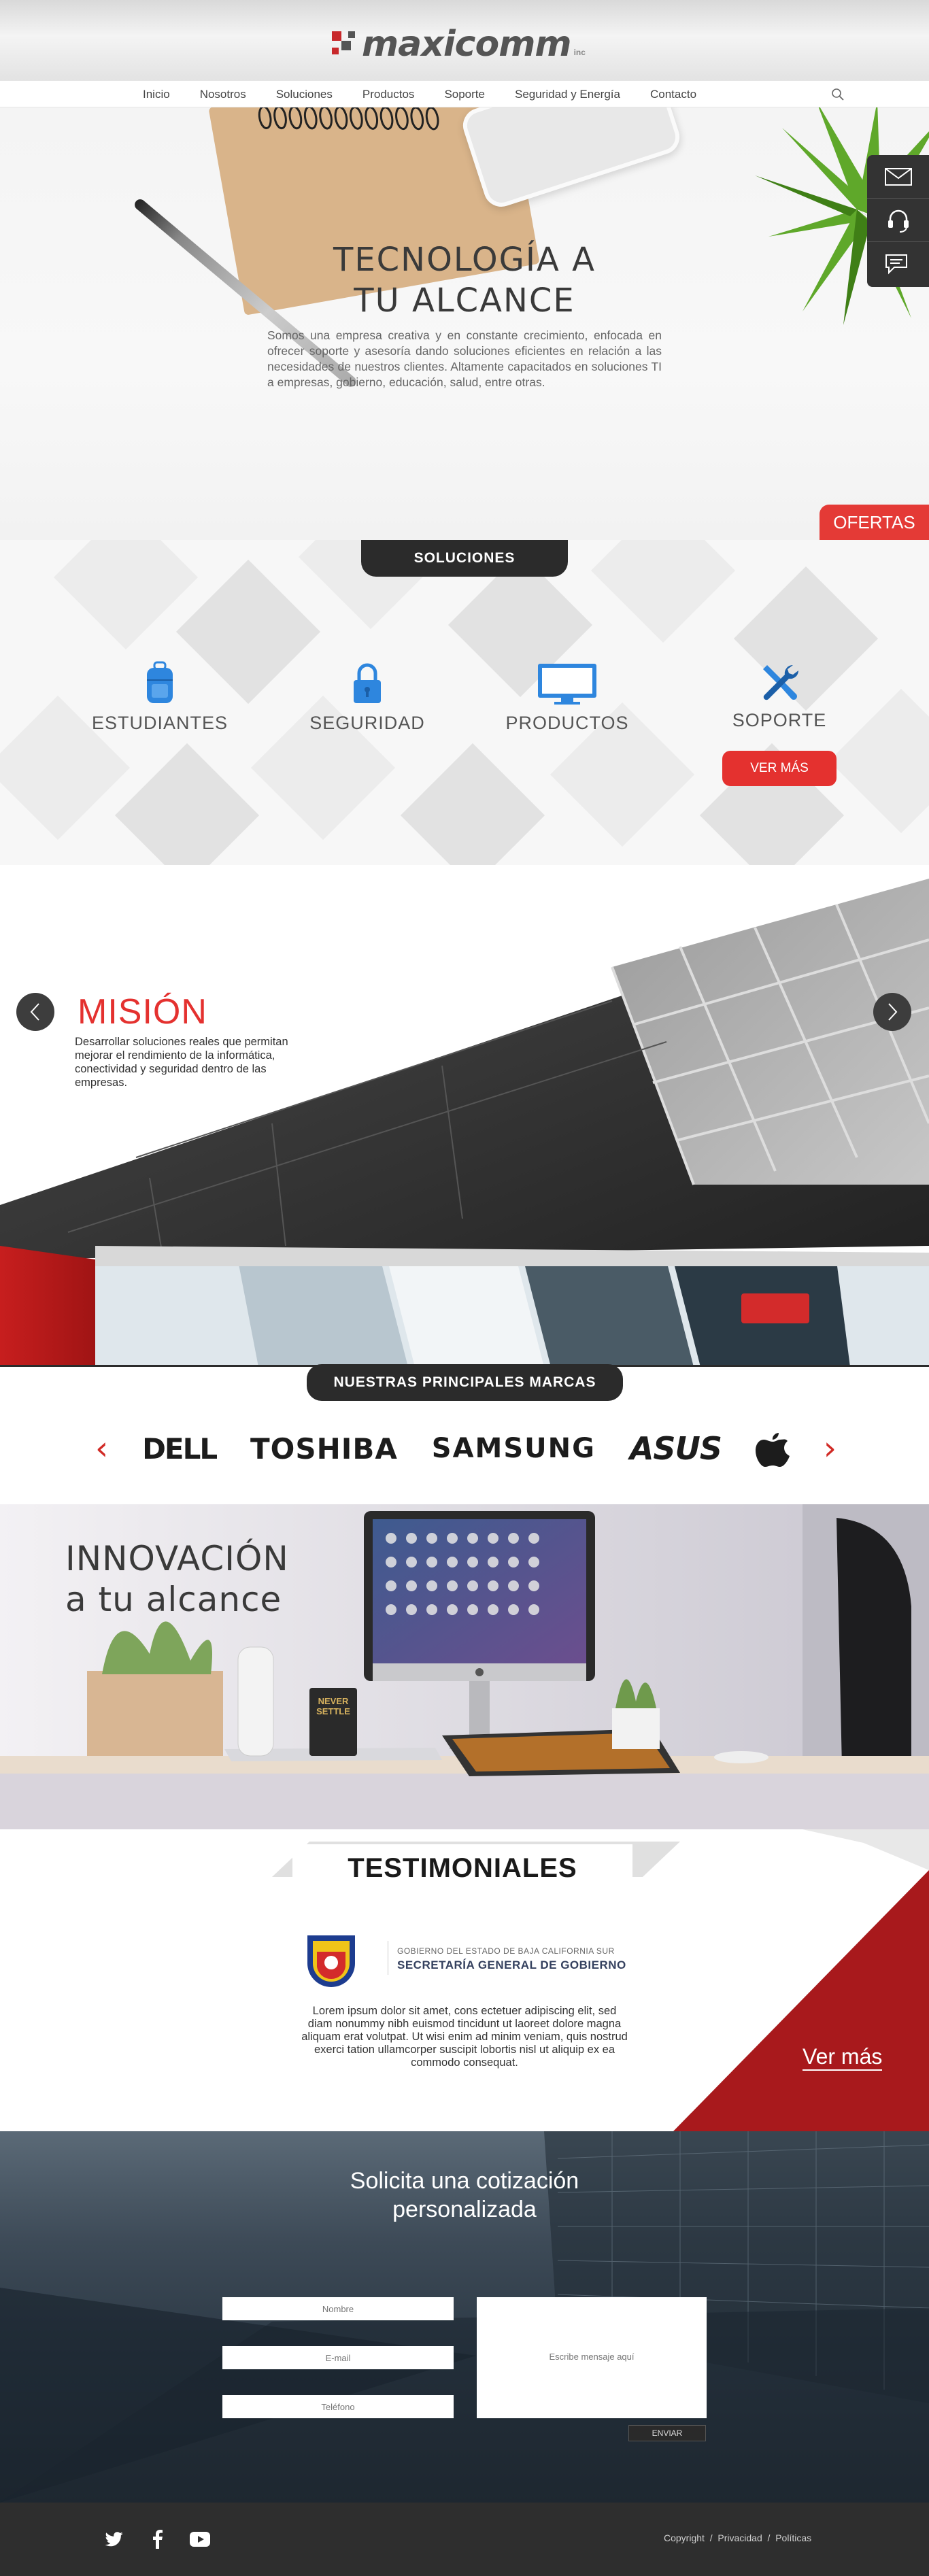 The width and height of the screenshot is (929, 2576). What do you see at coordinates (465, 1382) in the screenshot?
I see `marcas-pill: NUESTRAS PRINCIPALES MARCAS` at bounding box center [465, 1382].